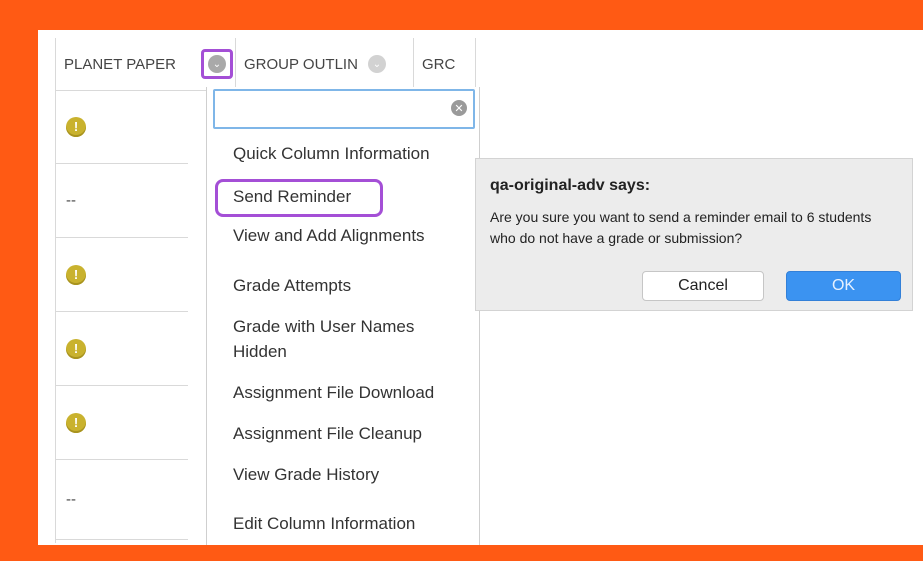 Image resolution: width=923 pixels, height=561 pixels. I want to click on column-header-group-outline: GROUP OUTLIN ⌄, so click(325, 64).